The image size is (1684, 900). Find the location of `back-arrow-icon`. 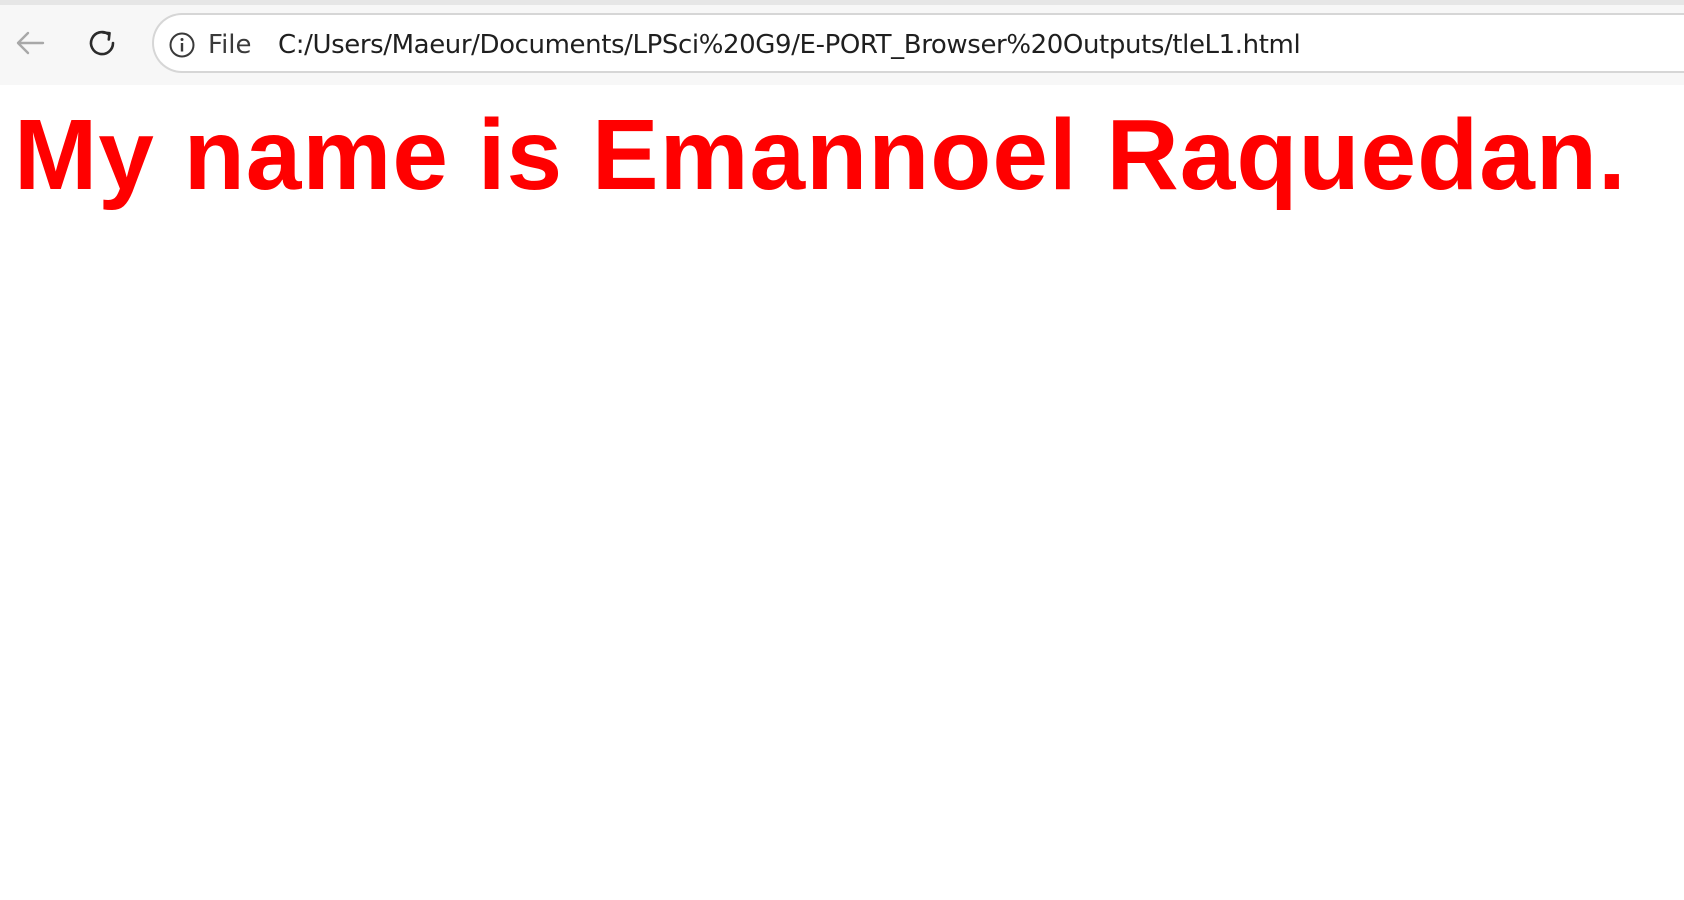

back-arrow-icon is located at coordinates (30, 43).